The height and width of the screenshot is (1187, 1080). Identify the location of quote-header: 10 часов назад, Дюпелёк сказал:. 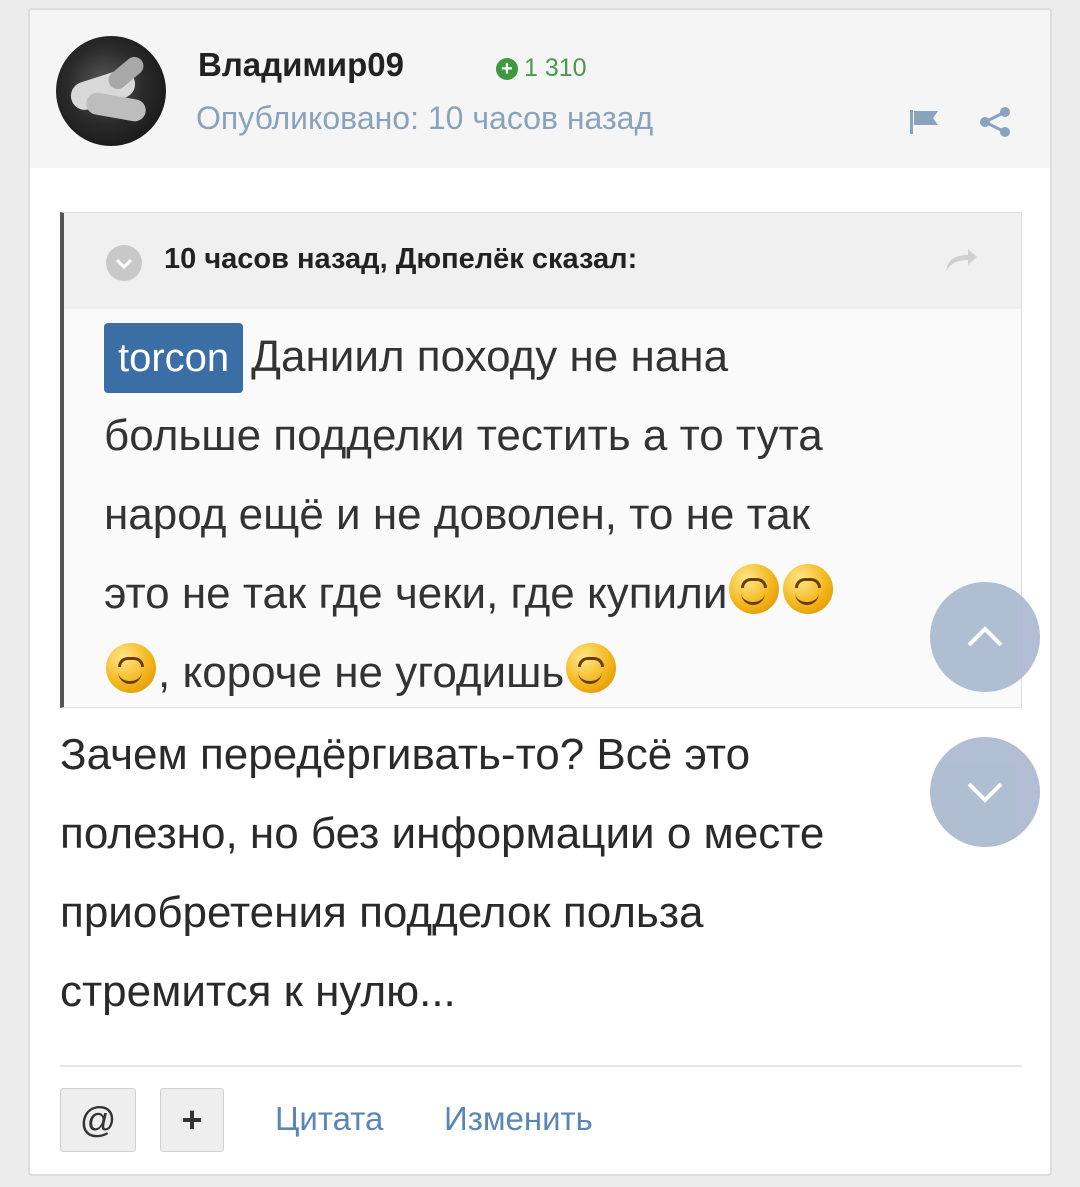
(542, 261).